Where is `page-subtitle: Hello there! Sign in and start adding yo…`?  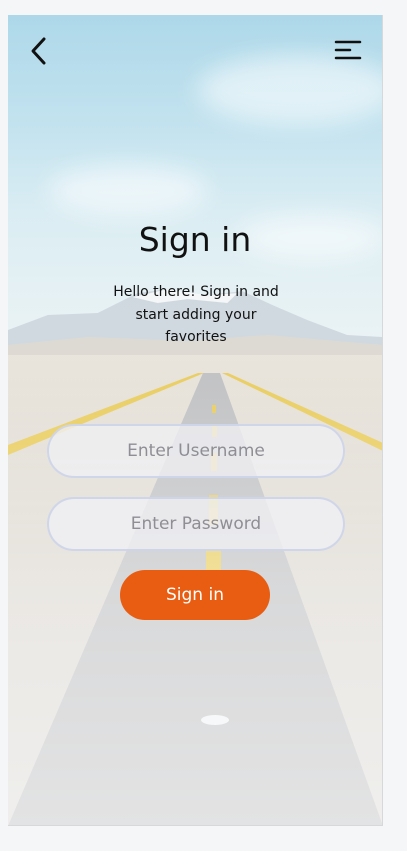
page-subtitle: Hello there! Sign in and start adding yo… is located at coordinates (196, 314).